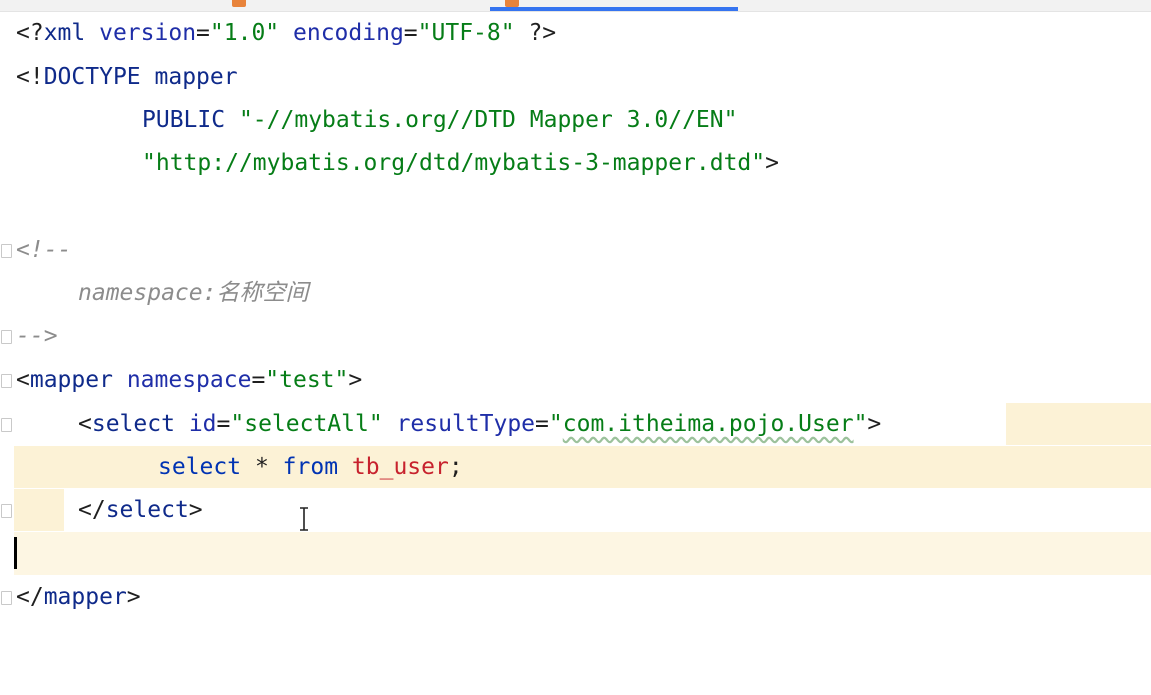 The width and height of the screenshot is (1151, 695). I want to click on code-line-mapper-close: </mapper>, so click(78, 597).